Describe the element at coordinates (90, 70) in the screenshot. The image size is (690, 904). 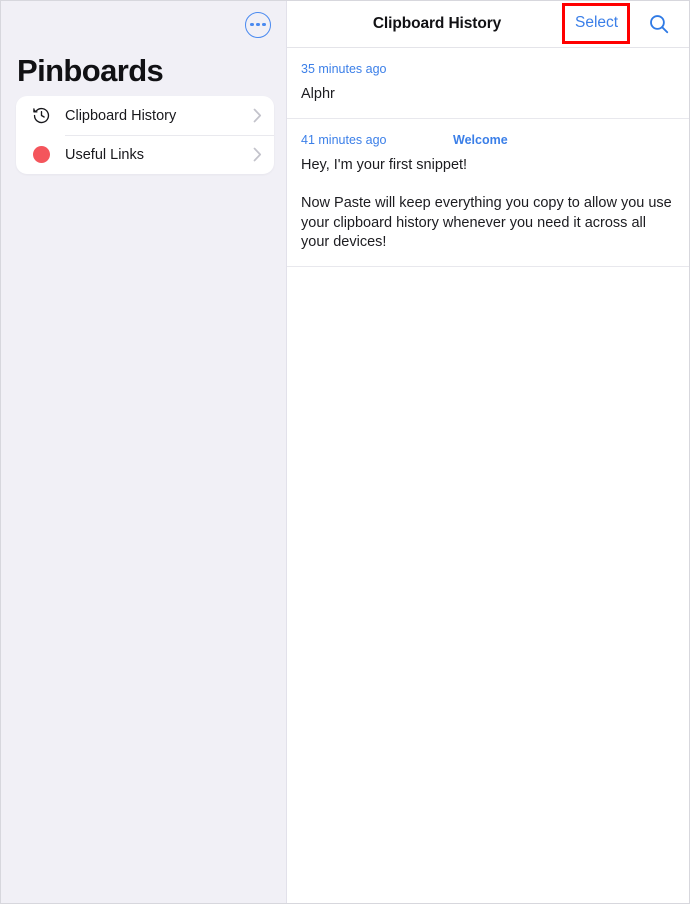
I see `page-title: Pinboards` at that location.